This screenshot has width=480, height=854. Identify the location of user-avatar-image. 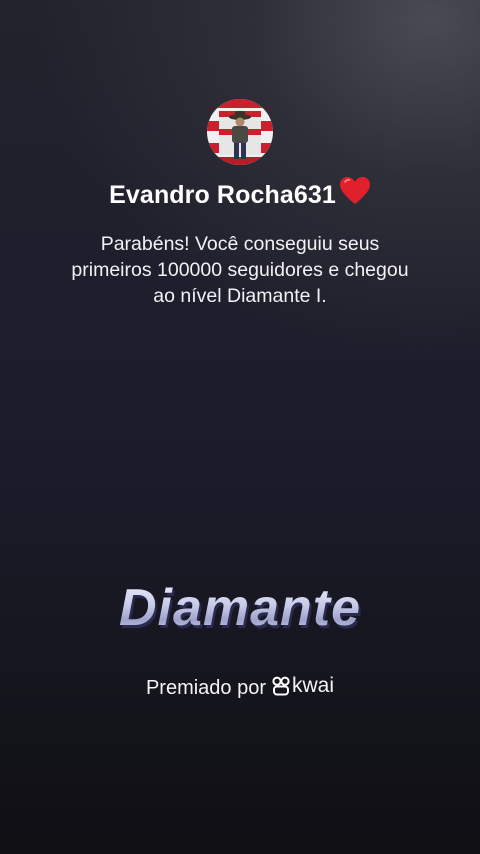
(240, 132).